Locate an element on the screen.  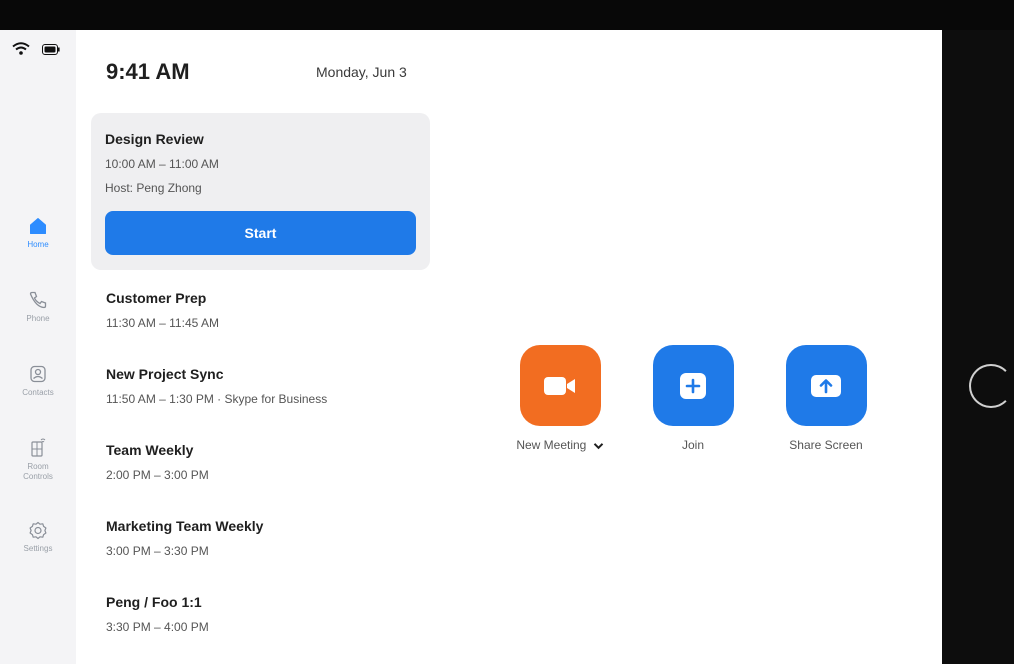
meeting-title: Peng / Foo 1:1 is located at coordinates (154, 602).